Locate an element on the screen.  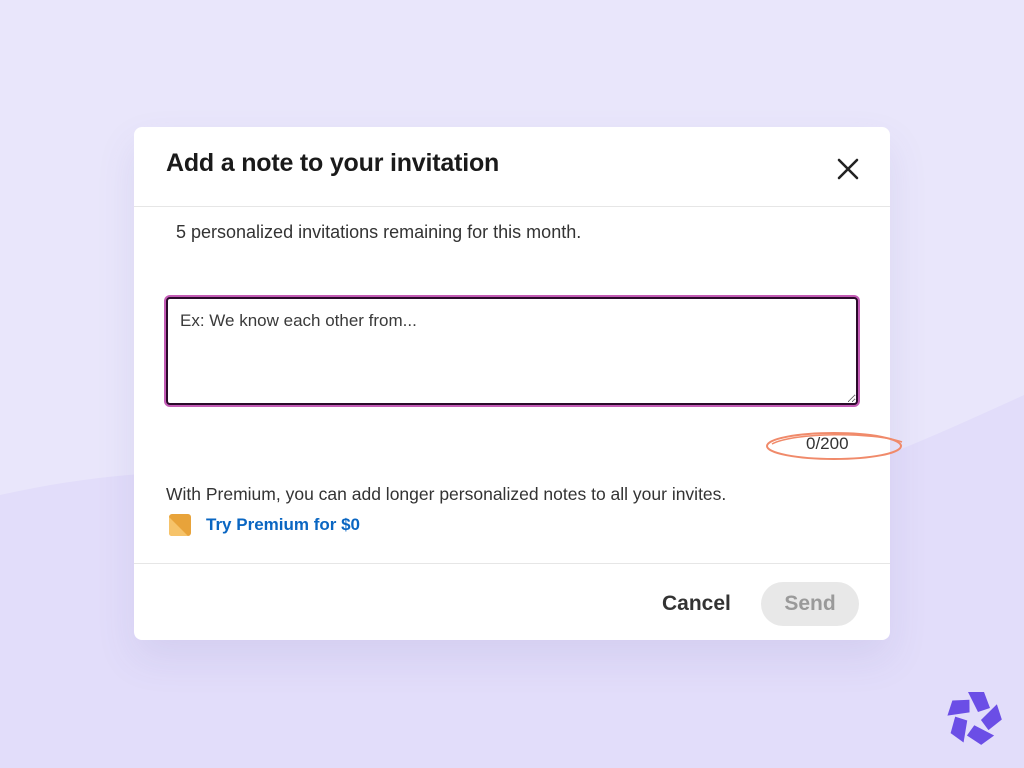
cancel-button: Cancel is located at coordinates (696, 604).